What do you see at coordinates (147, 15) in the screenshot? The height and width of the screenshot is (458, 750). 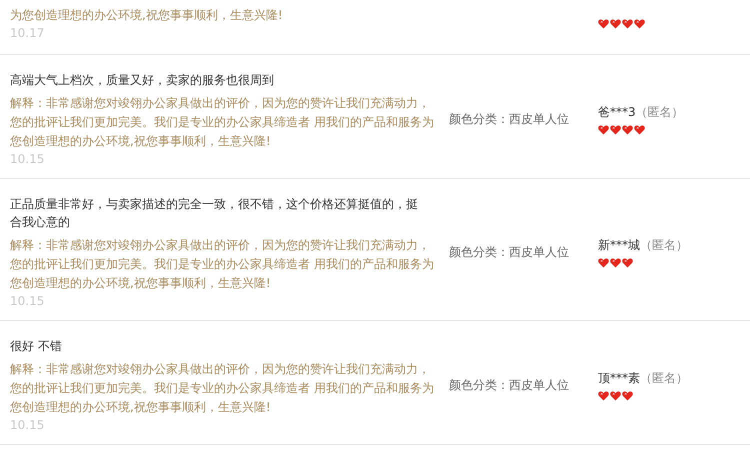 I see `seller-reply: 为您创造理想的办公环境,祝您事事顺利，生意兴隆!` at bounding box center [147, 15].